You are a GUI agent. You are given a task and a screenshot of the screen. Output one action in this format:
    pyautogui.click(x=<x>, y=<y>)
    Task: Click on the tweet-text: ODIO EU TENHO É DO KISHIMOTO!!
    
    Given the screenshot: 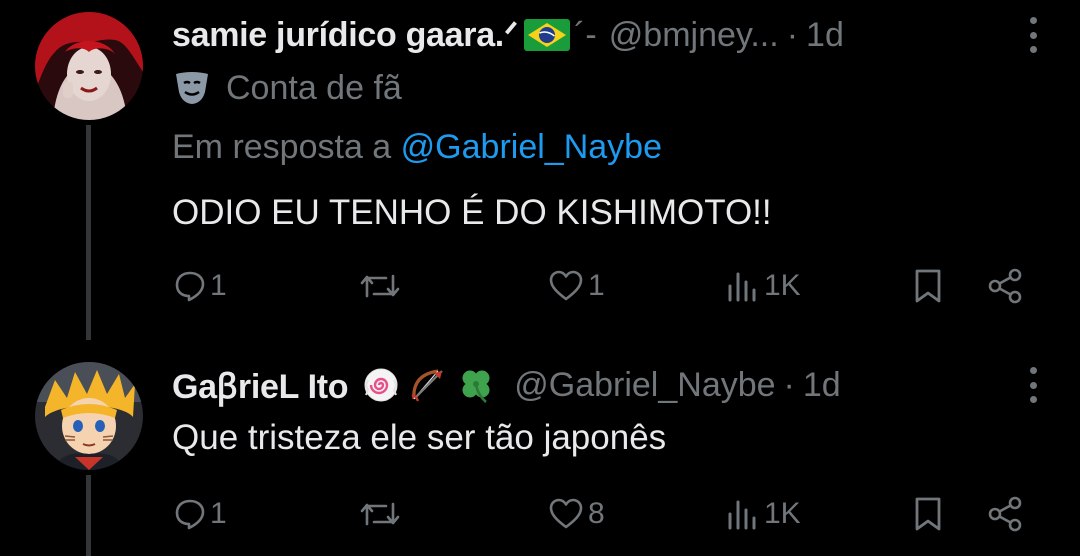 What is the action you would take?
    pyautogui.click(x=472, y=212)
    